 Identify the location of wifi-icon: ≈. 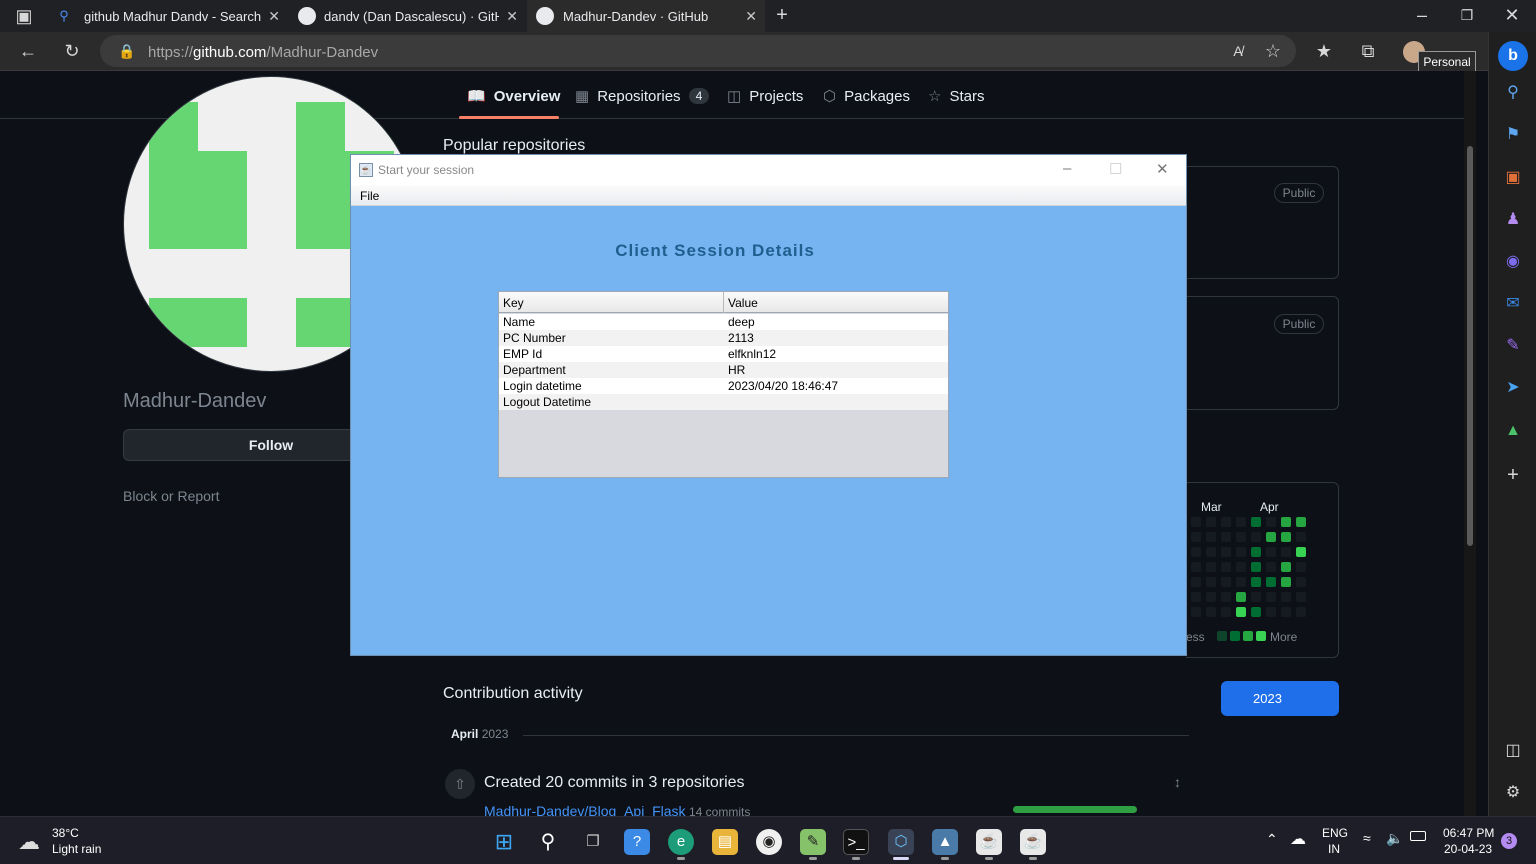
(1367, 838).